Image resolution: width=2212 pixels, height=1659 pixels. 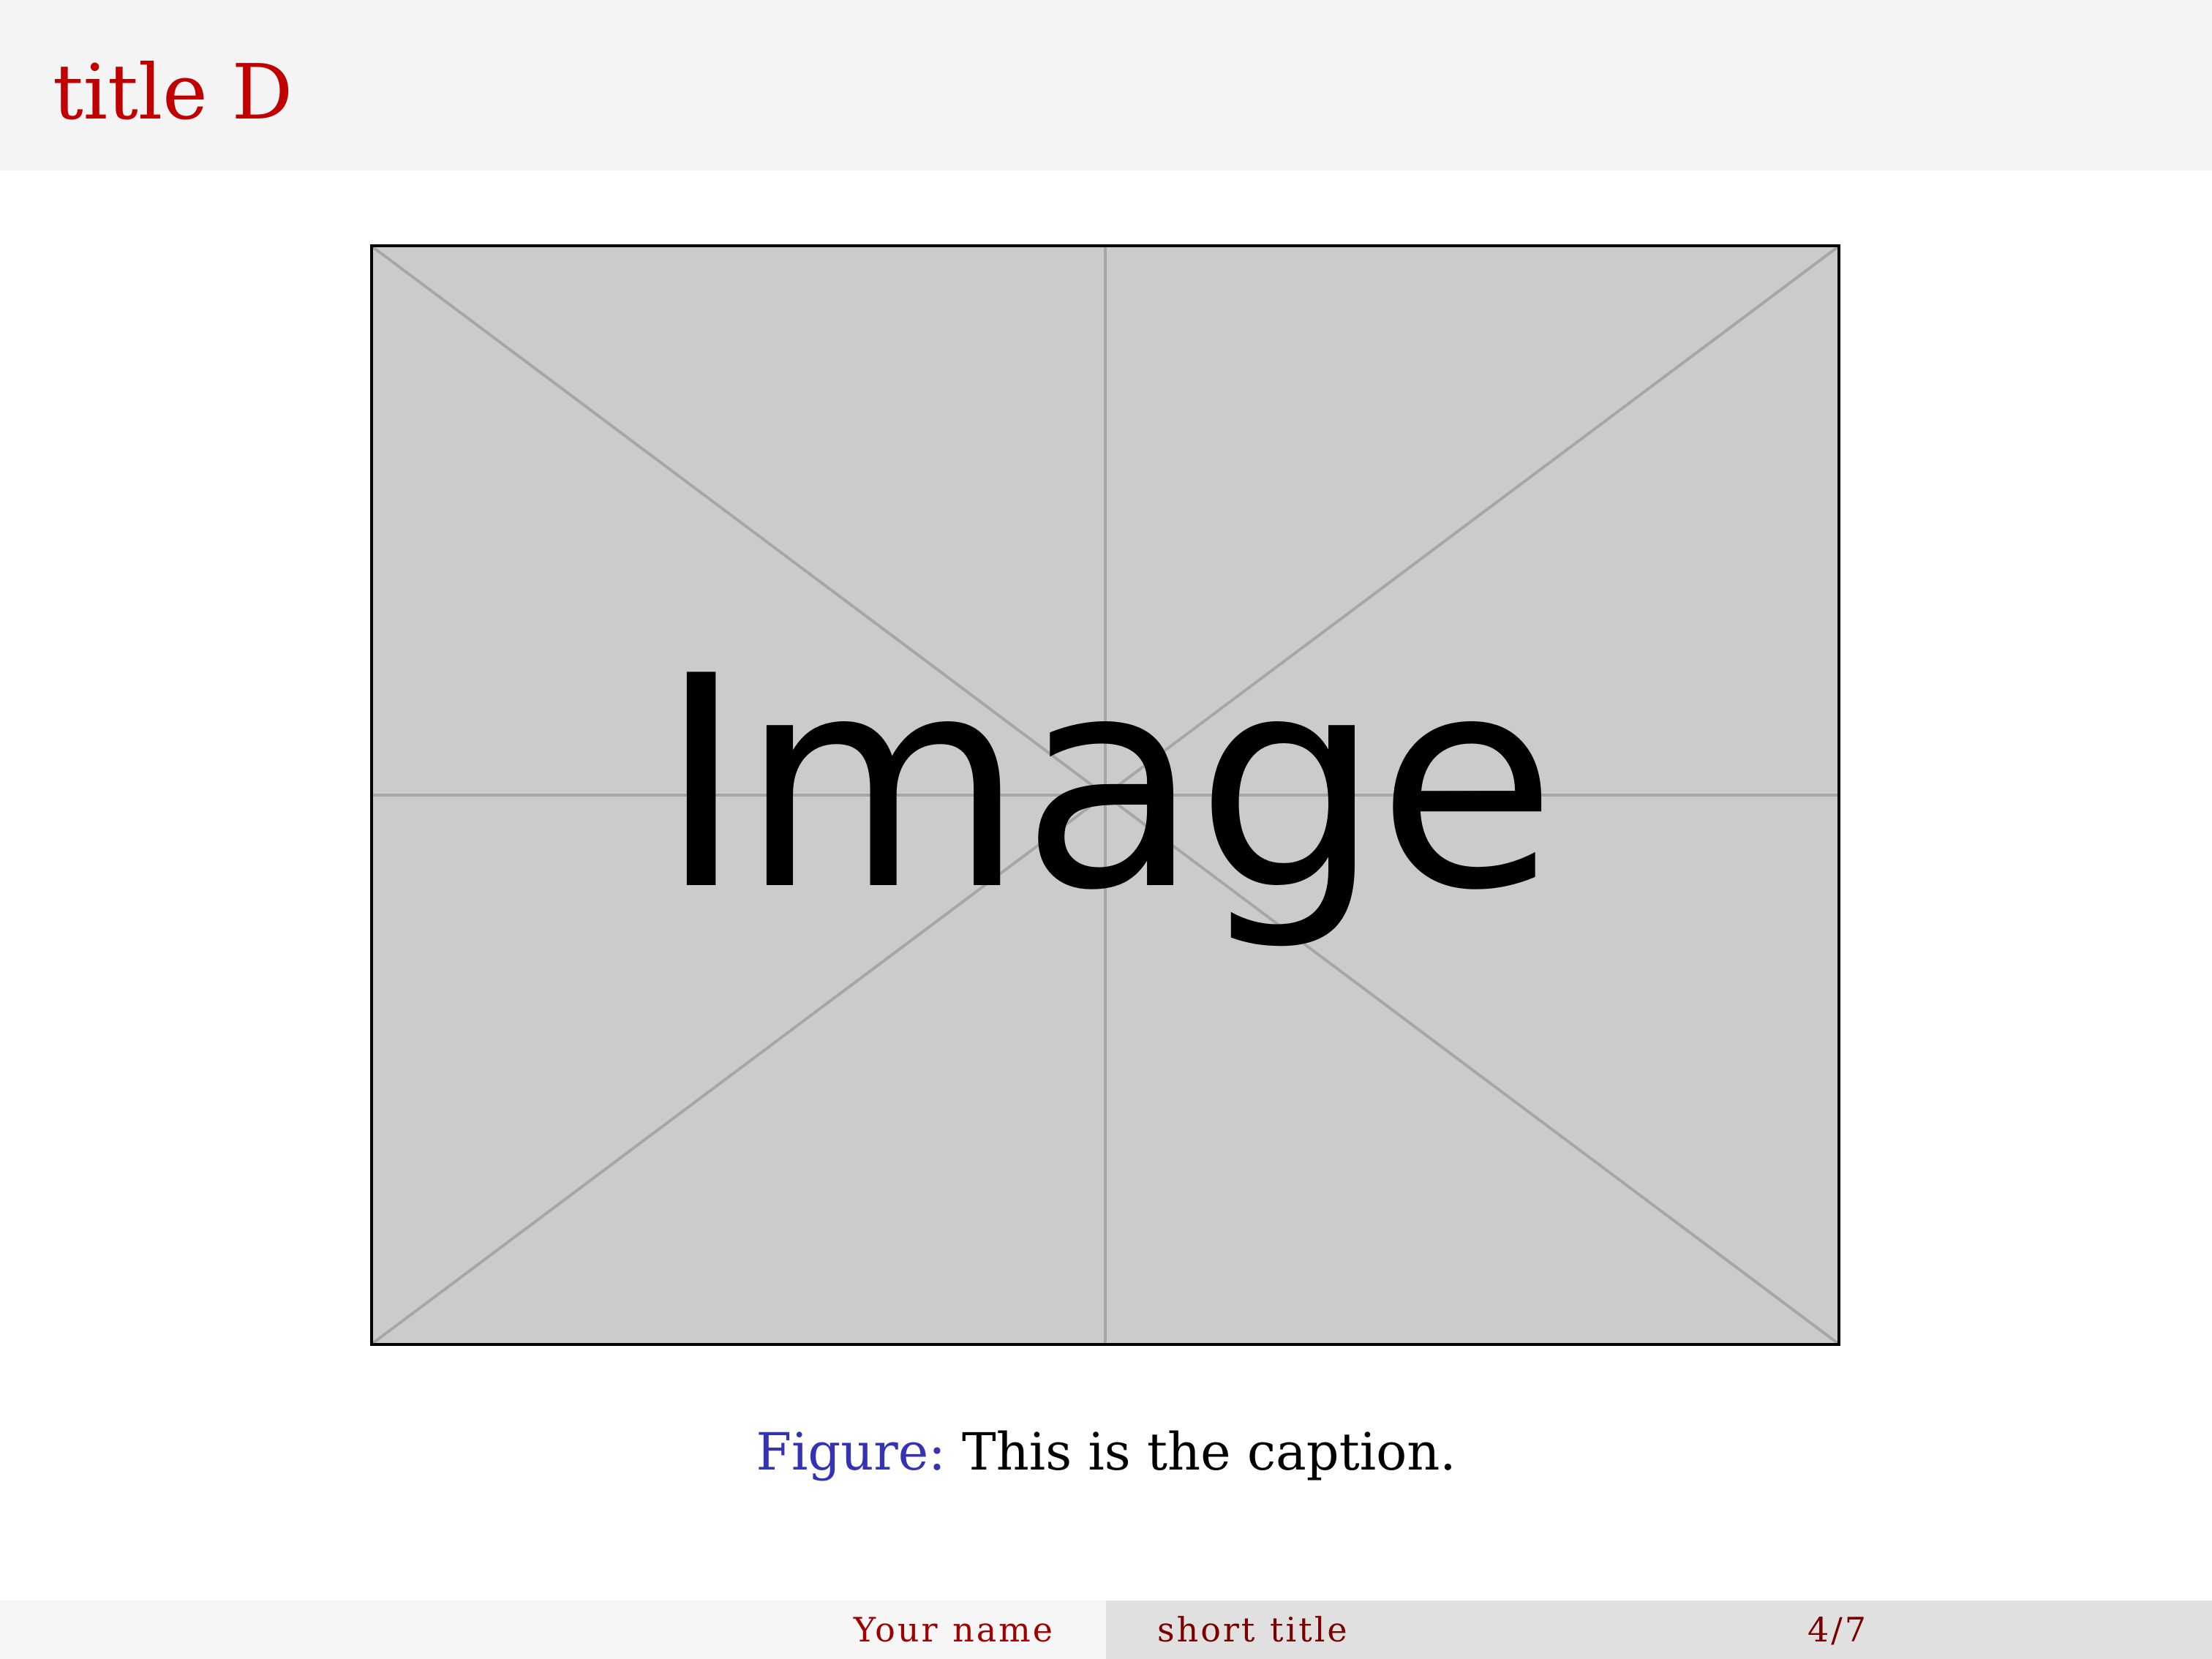 I want to click on footer-page-number: 4/7, so click(x=1837, y=1630).